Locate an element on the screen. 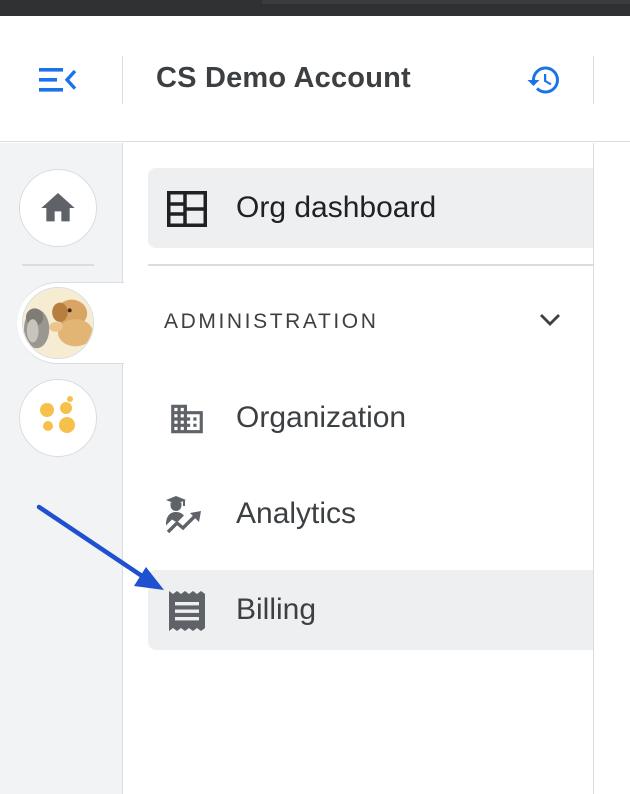  account-title: CS Demo Account is located at coordinates (283, 78).